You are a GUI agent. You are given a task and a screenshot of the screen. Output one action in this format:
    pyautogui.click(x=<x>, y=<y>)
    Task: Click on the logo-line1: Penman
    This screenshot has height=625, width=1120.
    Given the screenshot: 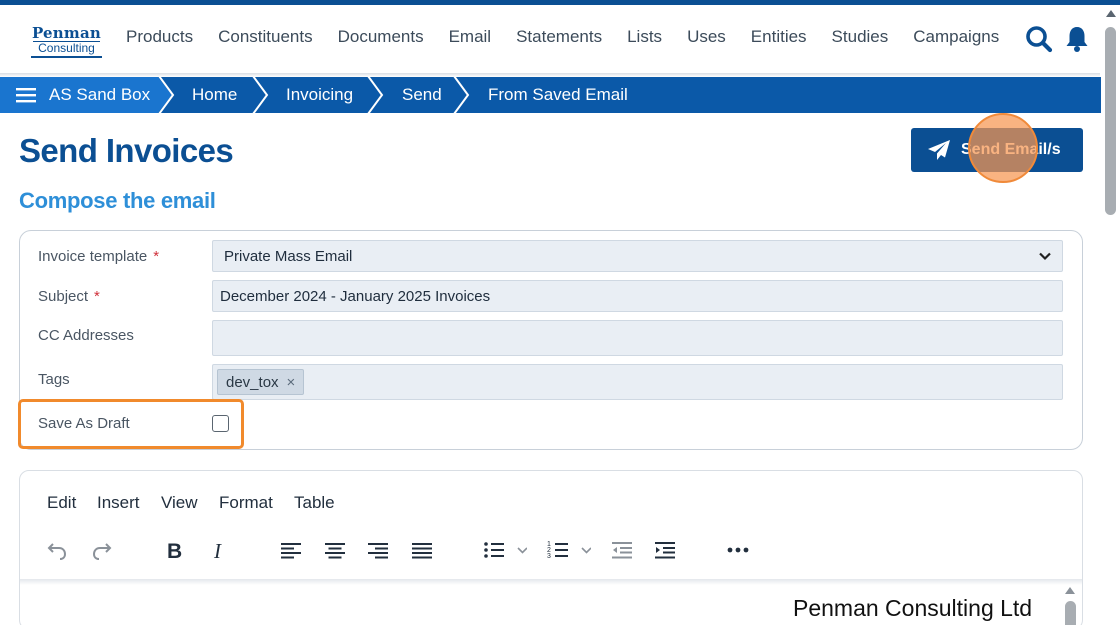 What is the action you would take?
    pyautogui.click(x=66, y=33)
    